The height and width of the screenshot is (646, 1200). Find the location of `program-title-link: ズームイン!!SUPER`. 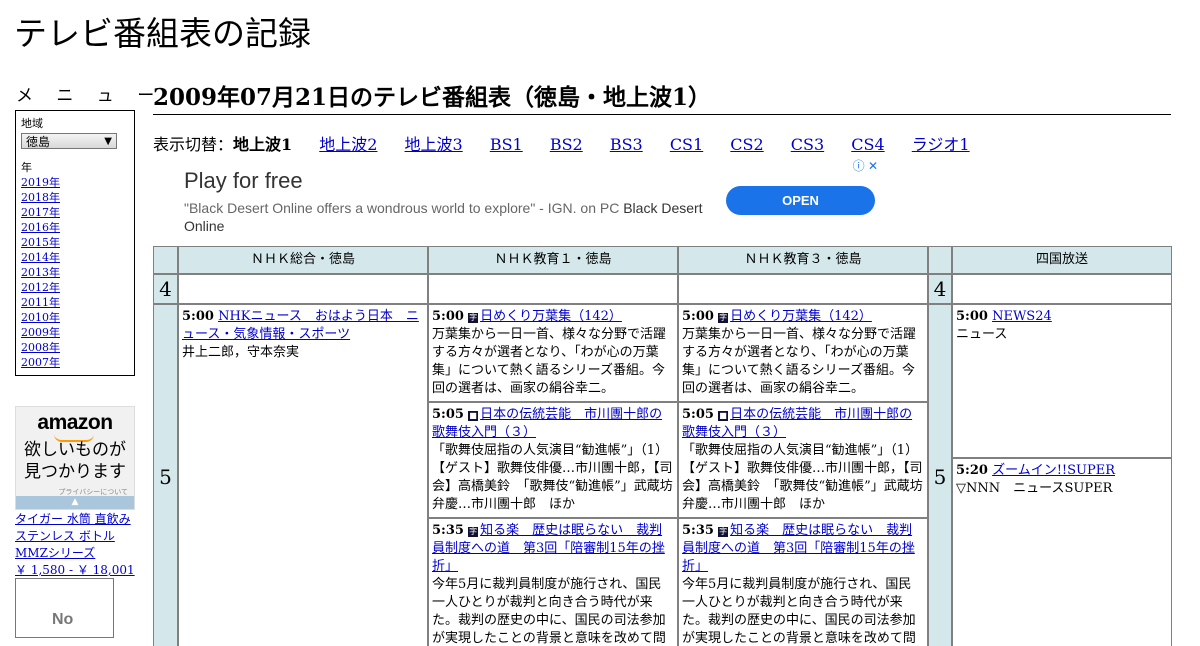

program-title-link: ズームイン!!SUPER is located at coordinates (1053, 470).